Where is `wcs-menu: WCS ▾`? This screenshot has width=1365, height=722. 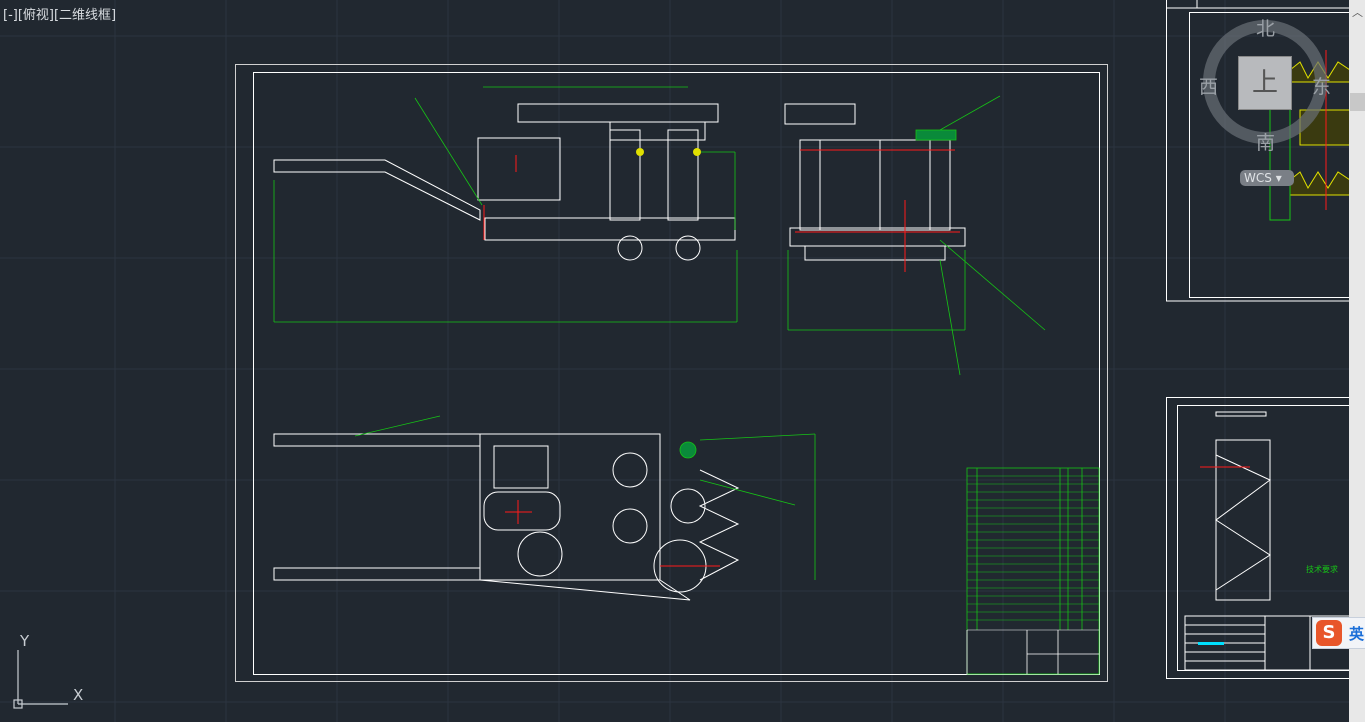 wcs-menu: WCS ▾ is located at coordinates (1267, 178).